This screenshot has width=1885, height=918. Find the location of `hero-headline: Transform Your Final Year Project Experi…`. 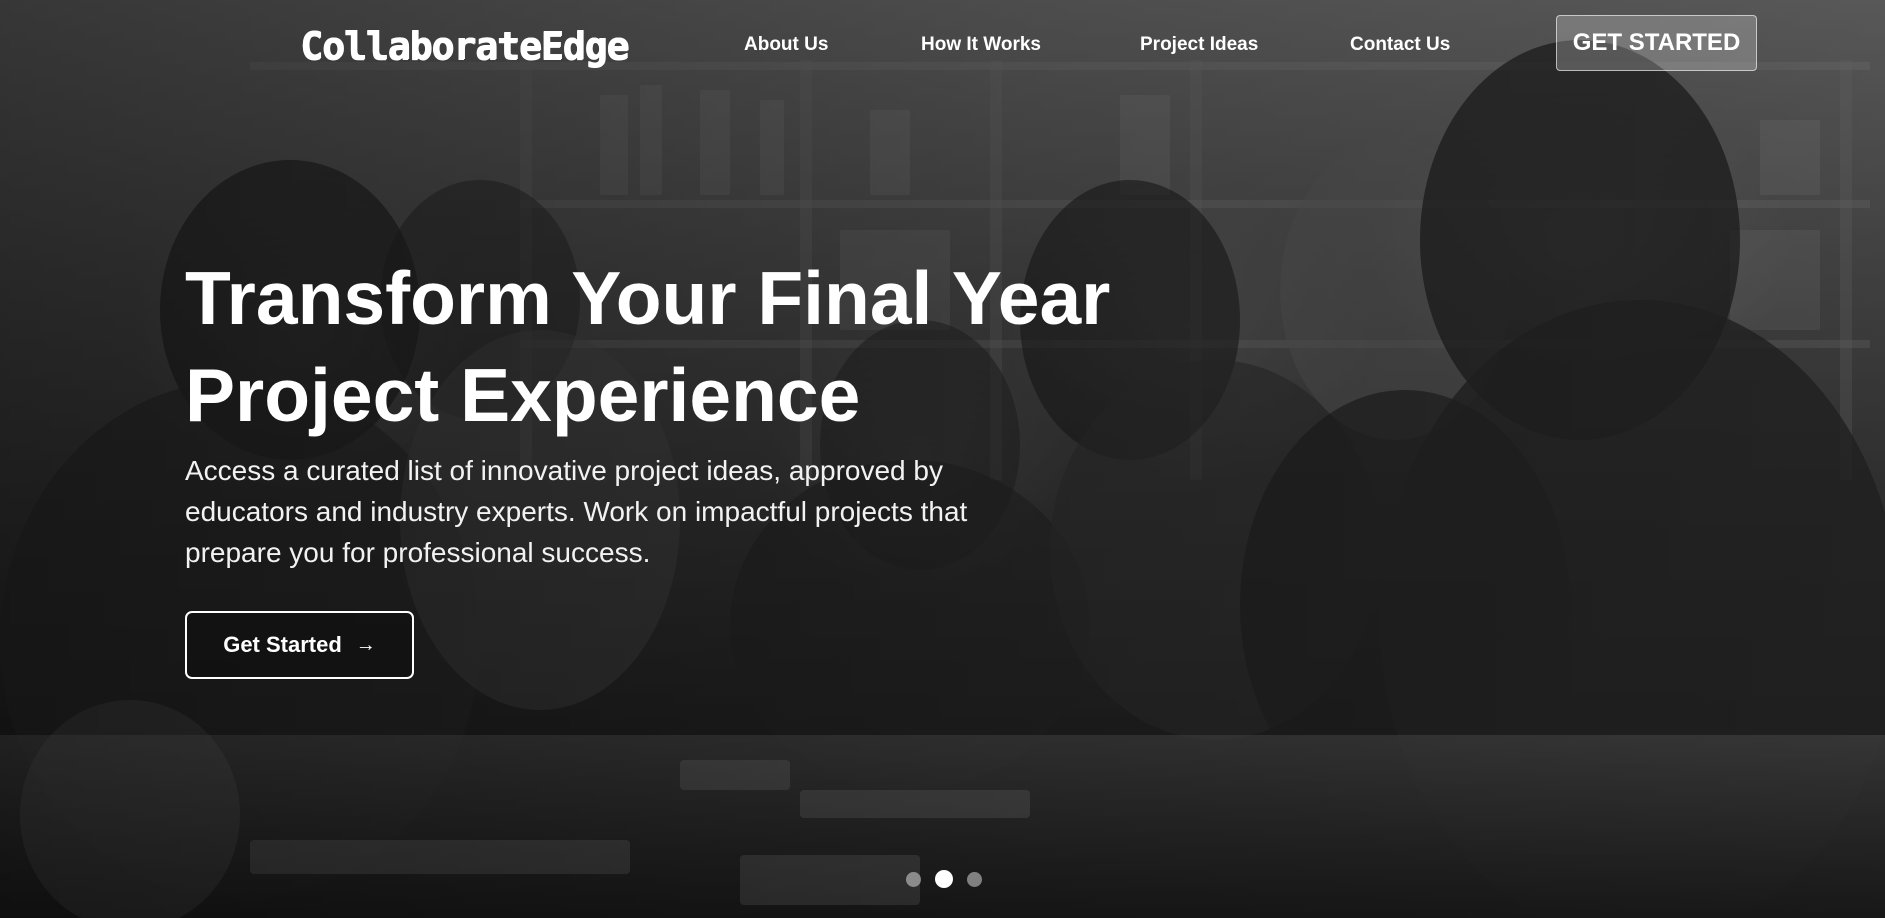

hero-headline: Transform Your Final Year Project Experi… is located at coordinates (685, 347).